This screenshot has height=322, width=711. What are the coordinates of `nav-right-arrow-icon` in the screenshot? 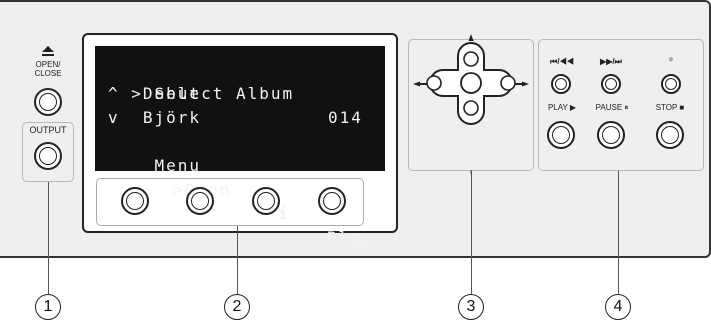 It's located at (525, 84).